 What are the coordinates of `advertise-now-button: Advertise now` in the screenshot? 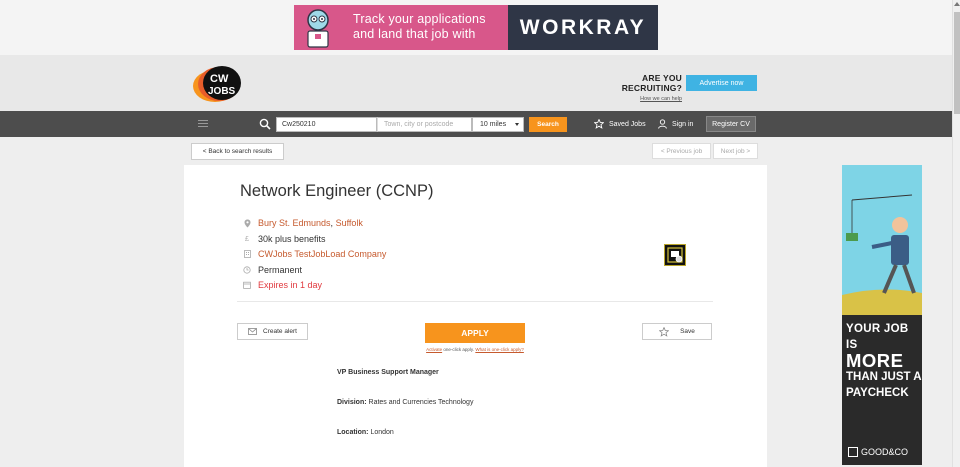 It's located at (721, 83).